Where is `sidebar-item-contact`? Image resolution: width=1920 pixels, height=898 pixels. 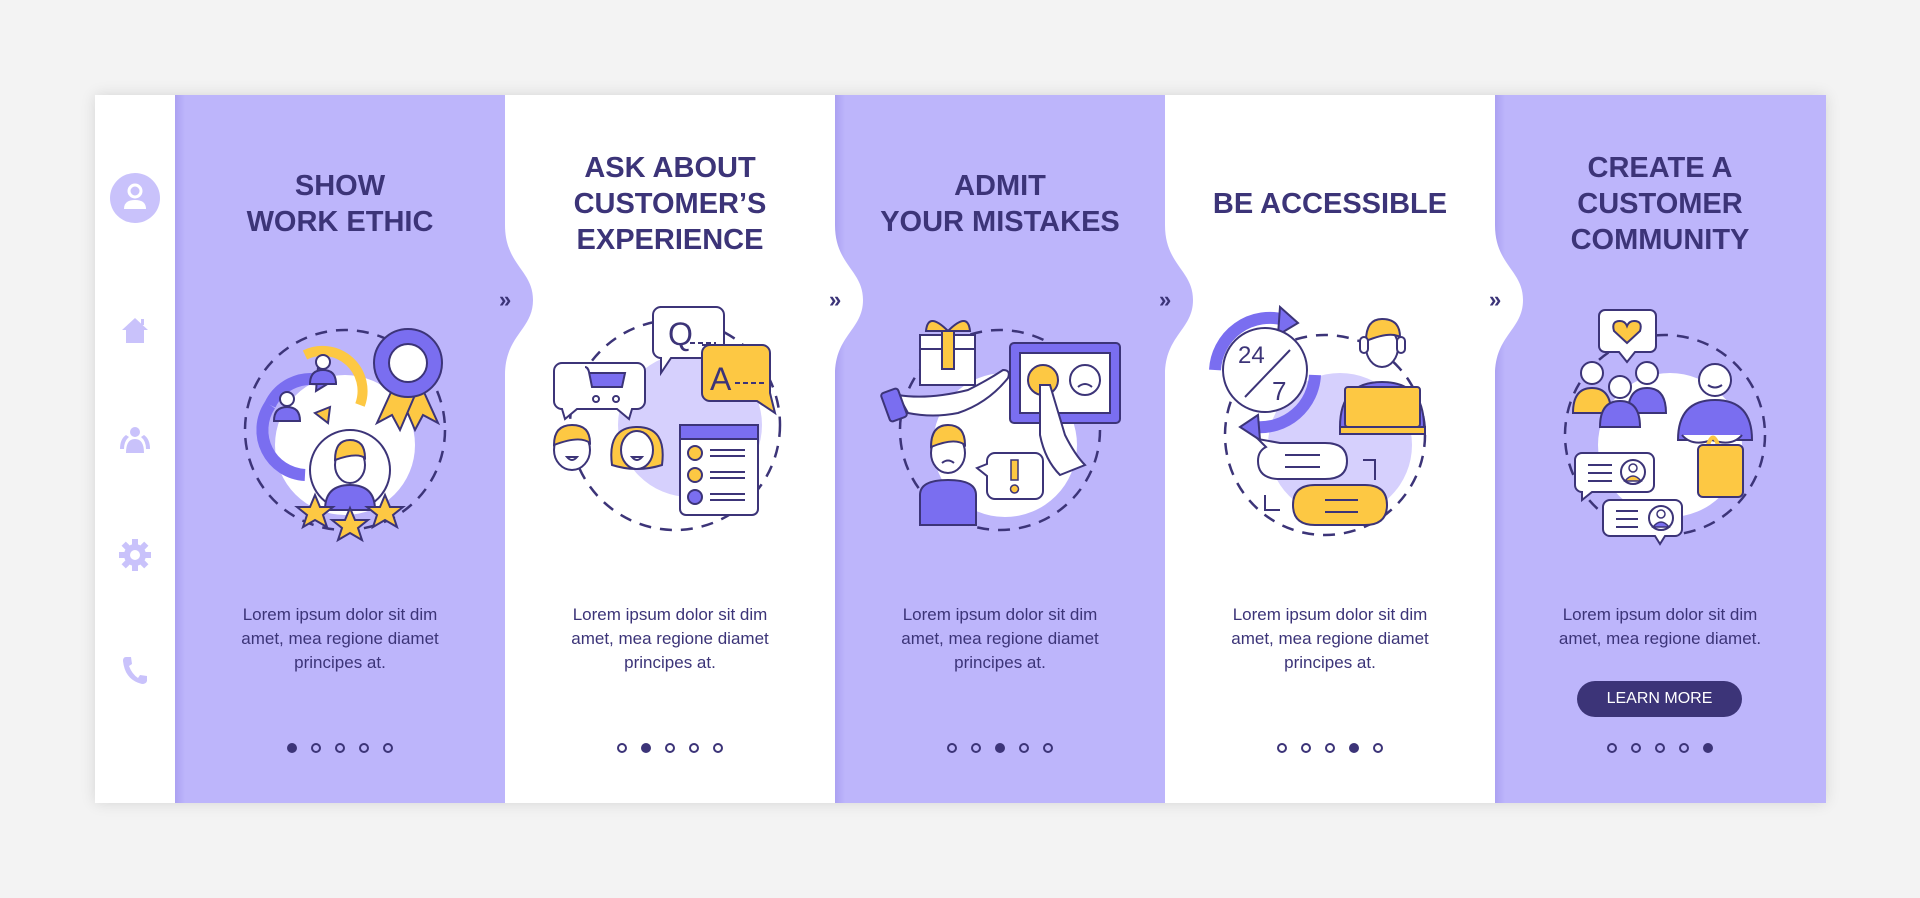
sidebar-item-contact is located at coordinates (135, 670).